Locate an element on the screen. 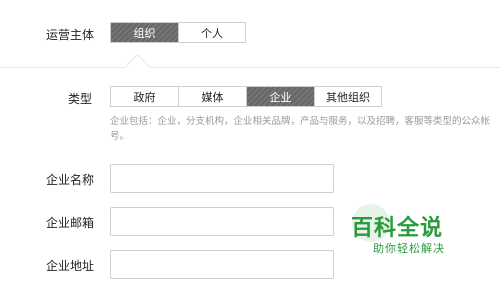  type-label: 类型 is located at coordinates (80, 99).